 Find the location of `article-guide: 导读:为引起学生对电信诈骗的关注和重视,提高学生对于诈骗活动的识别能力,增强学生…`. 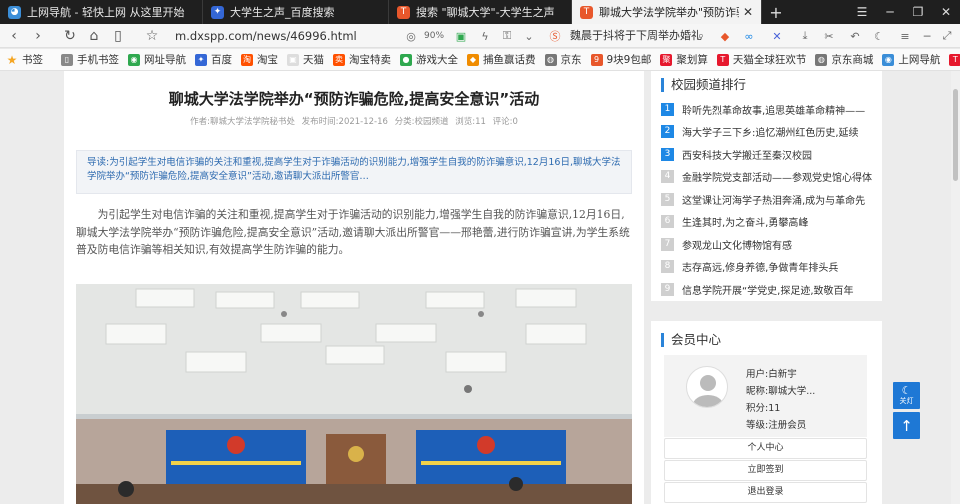

article-guide: 导读:为引起学生对电信诈骗的关注和重视,提高学生对于诈骗活动的识别能力,增强学生… is located at coordinates (354, 172).